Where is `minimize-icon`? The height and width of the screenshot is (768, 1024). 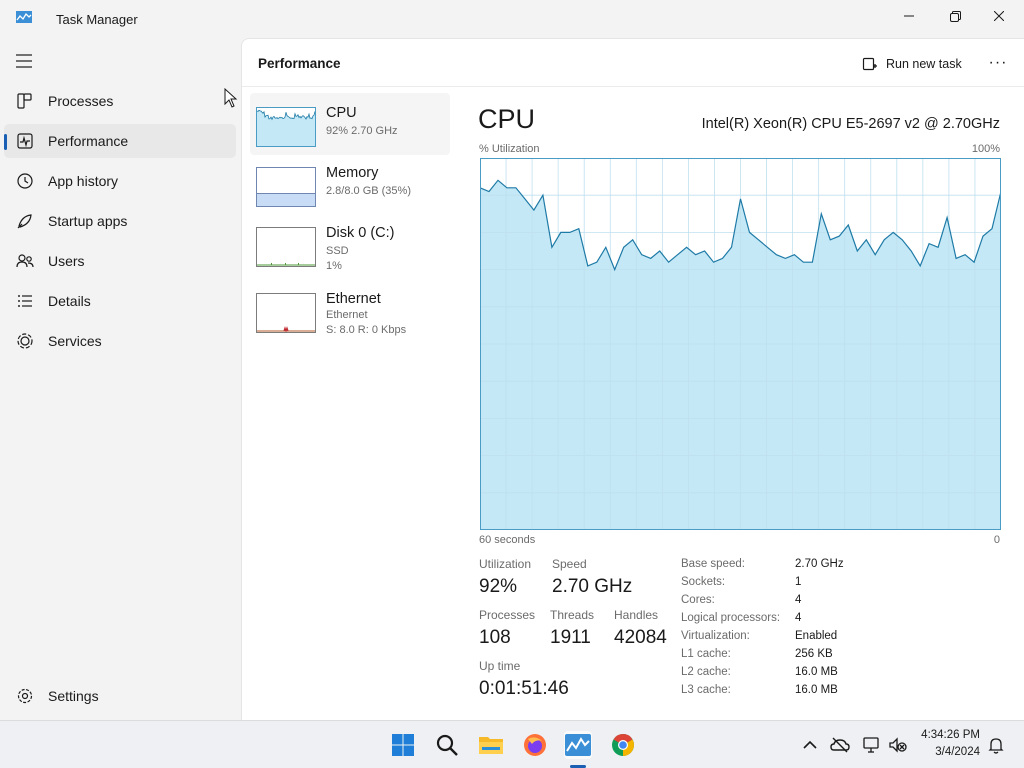 minimize-icon is located at coordinates (909, 16).